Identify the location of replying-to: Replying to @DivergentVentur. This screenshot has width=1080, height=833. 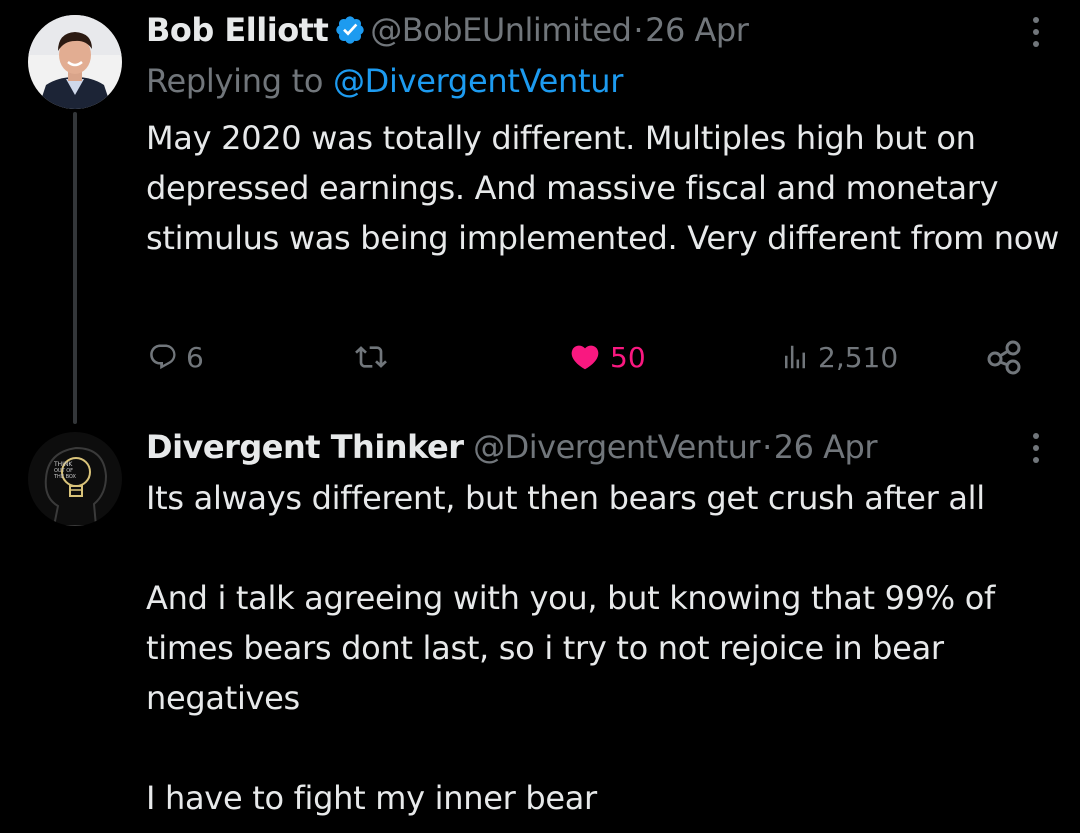
(384, 81).